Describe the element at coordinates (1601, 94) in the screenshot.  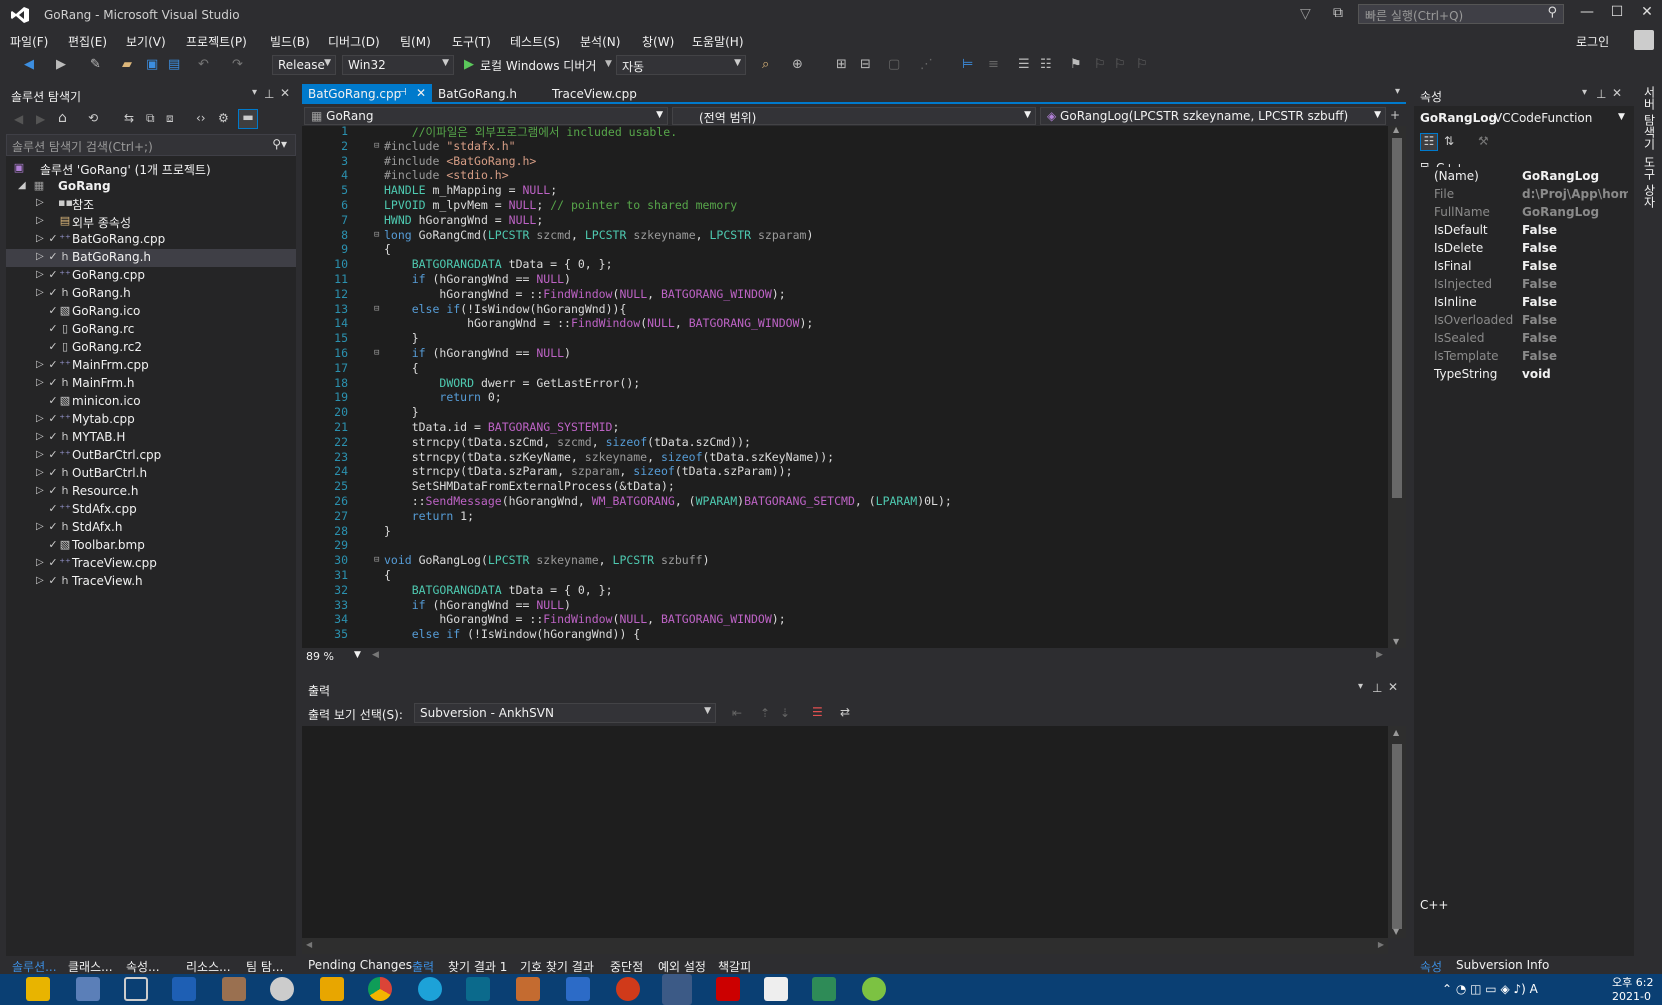
I see `pin-icon: ⊥` at that location.